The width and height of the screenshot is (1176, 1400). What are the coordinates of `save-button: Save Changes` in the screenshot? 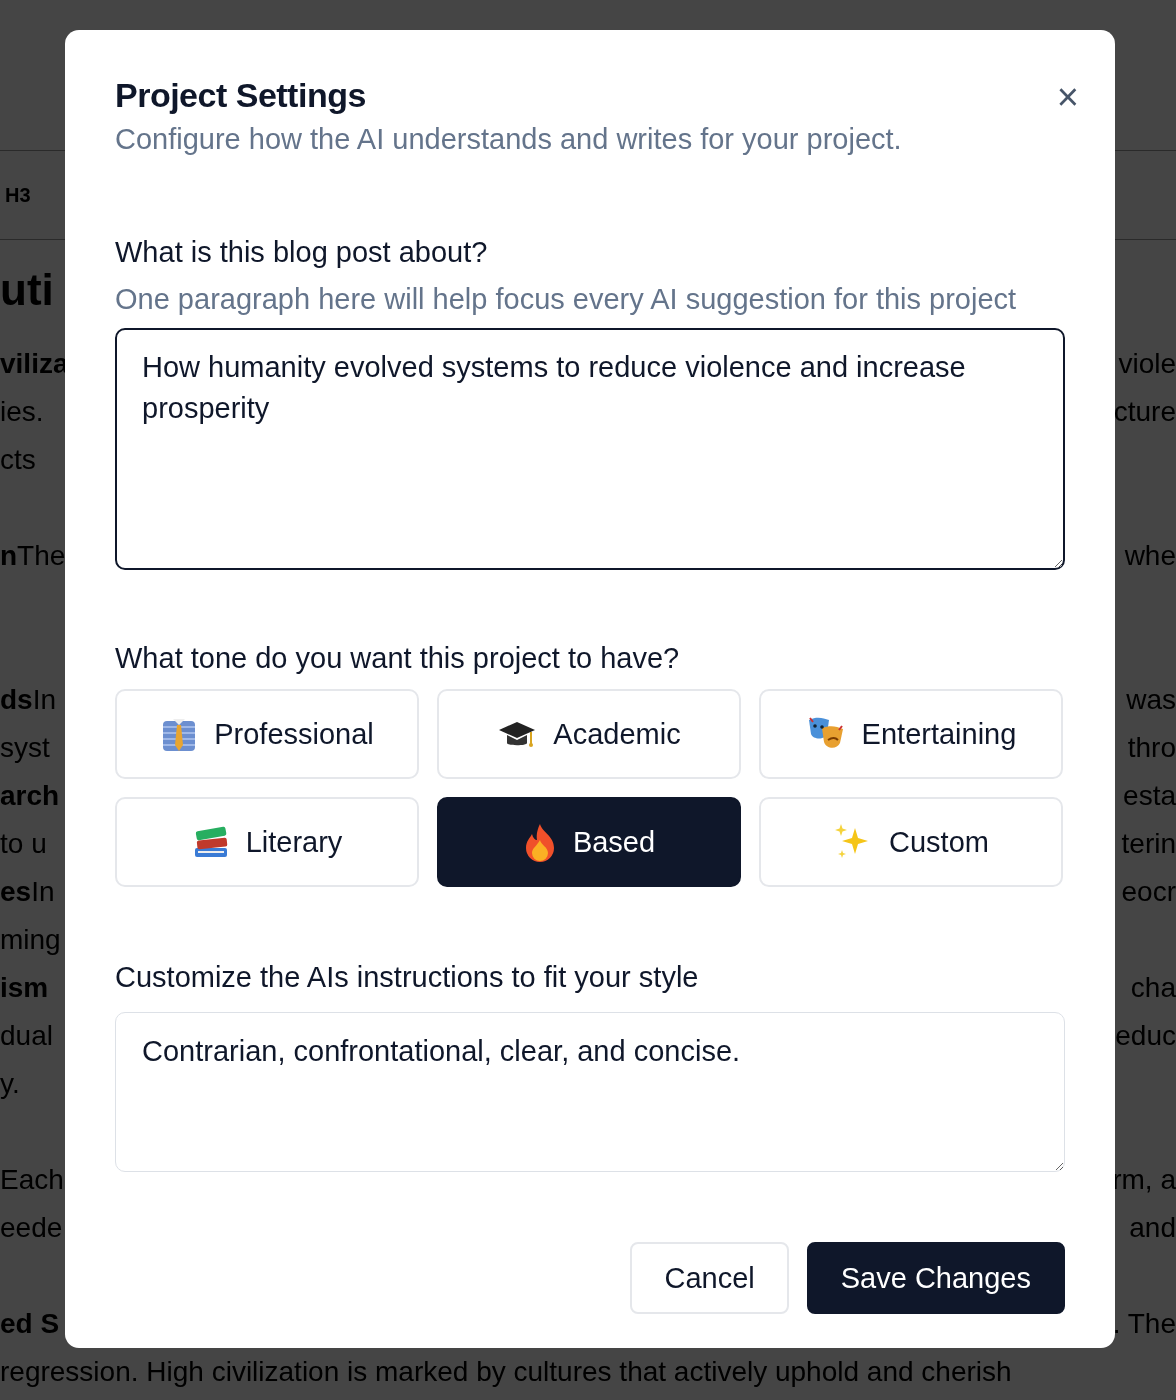 It's located at (935, 1278).